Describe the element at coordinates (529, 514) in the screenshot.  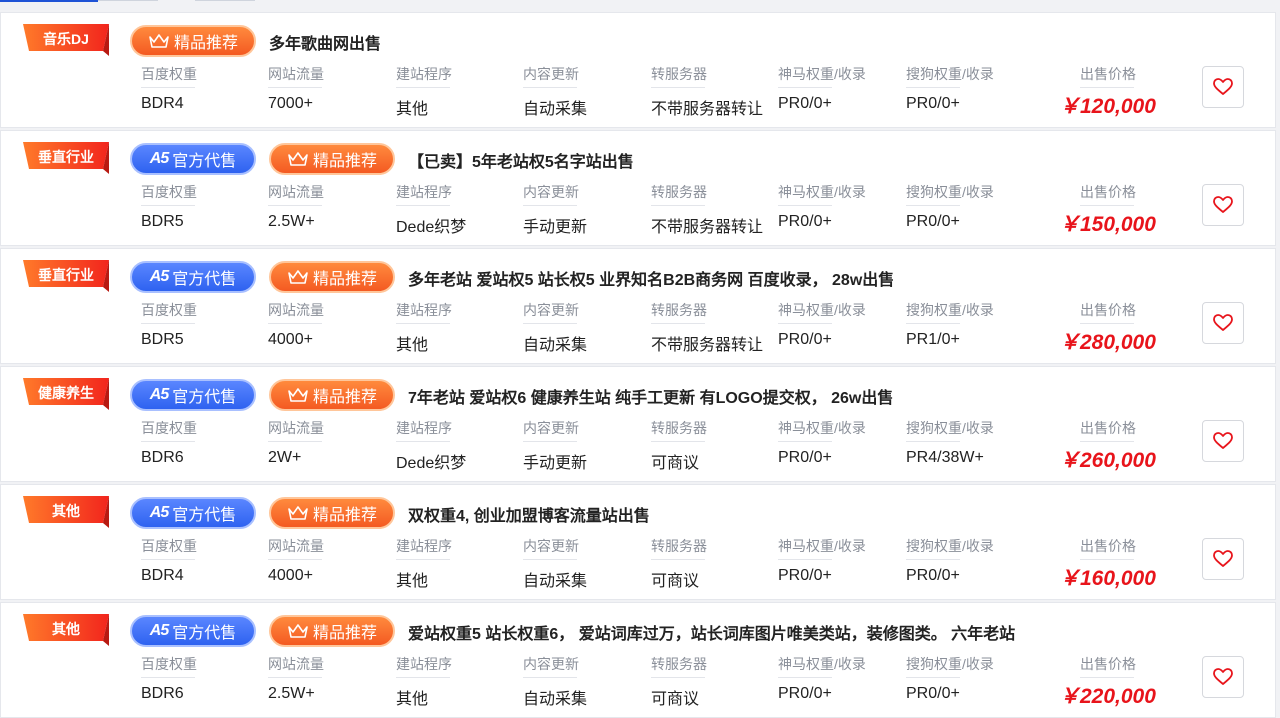
I see `listing-title: 双权重4, 创业加盟博客流量站出售` at that location.